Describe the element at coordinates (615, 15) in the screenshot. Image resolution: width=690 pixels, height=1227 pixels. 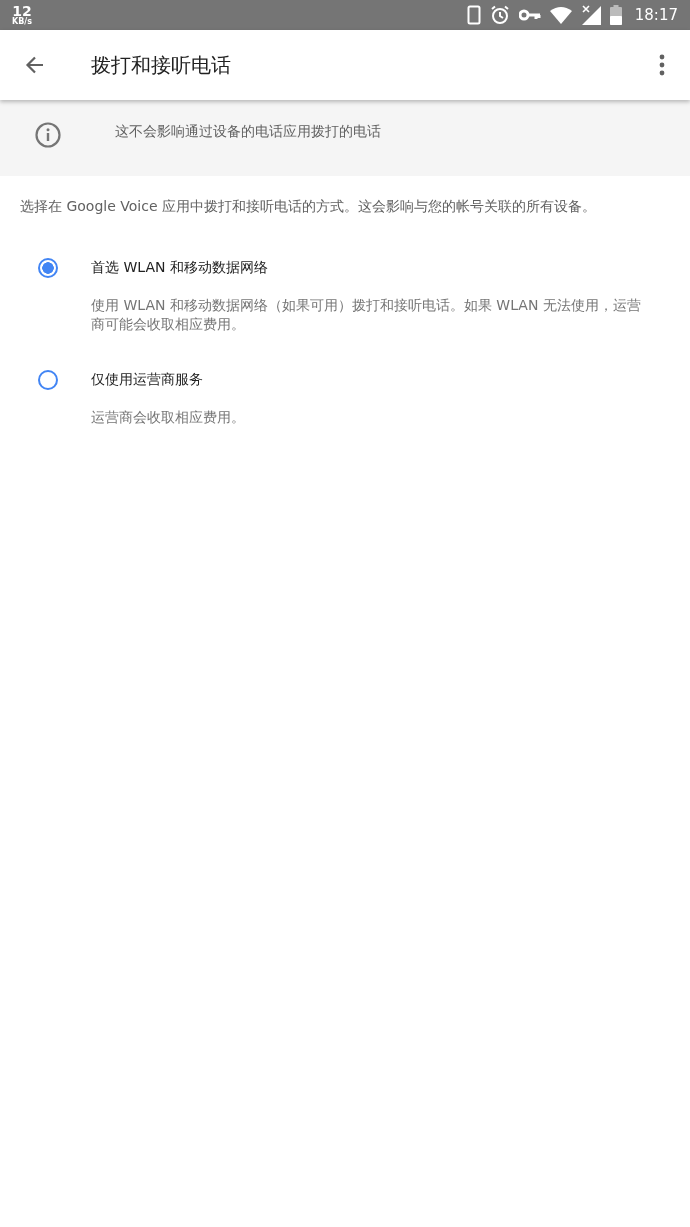
I see `battery-icon` at that location.